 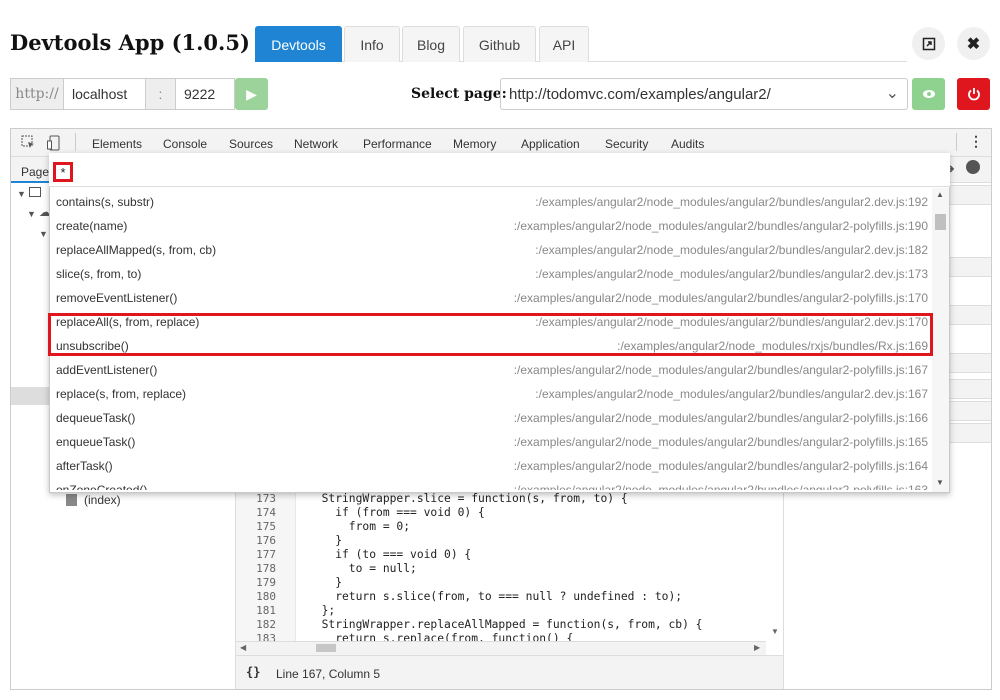 What do you see at coordinates (102, 486) in the screenshot?
I see `quick-open-item-name: onZoneCreated()` at bounding box center [102, 486].